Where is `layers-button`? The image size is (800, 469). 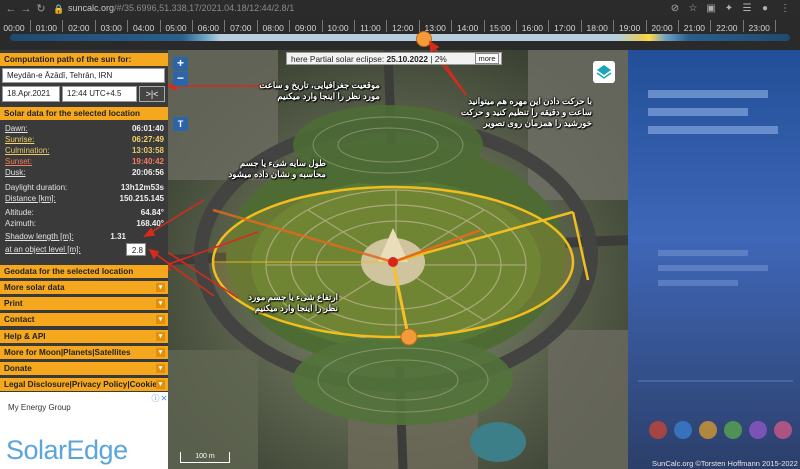
layers-button is located at coordinates (604, 72).